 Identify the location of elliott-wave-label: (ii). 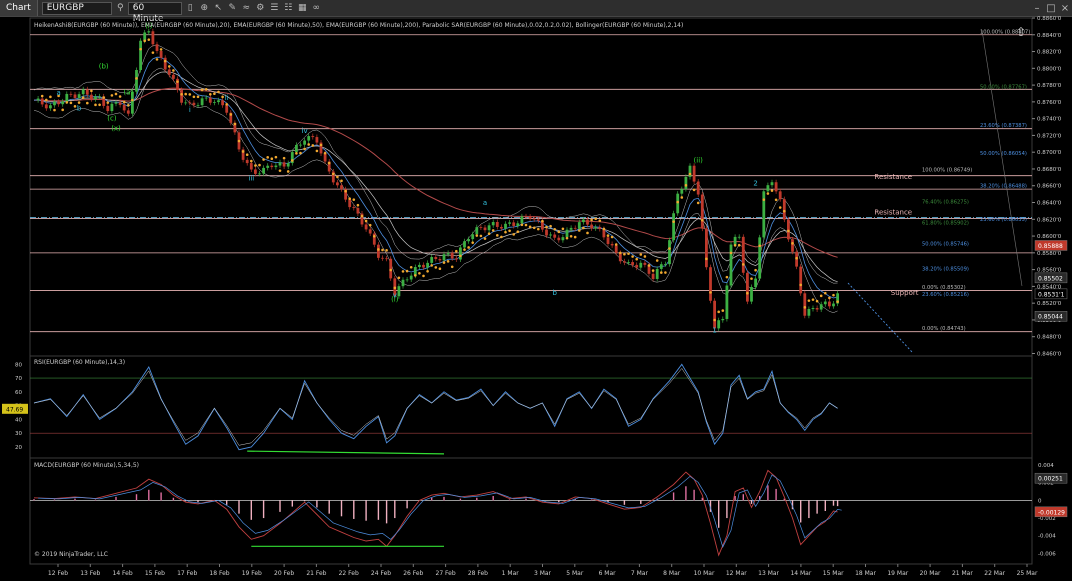
(699, 160).